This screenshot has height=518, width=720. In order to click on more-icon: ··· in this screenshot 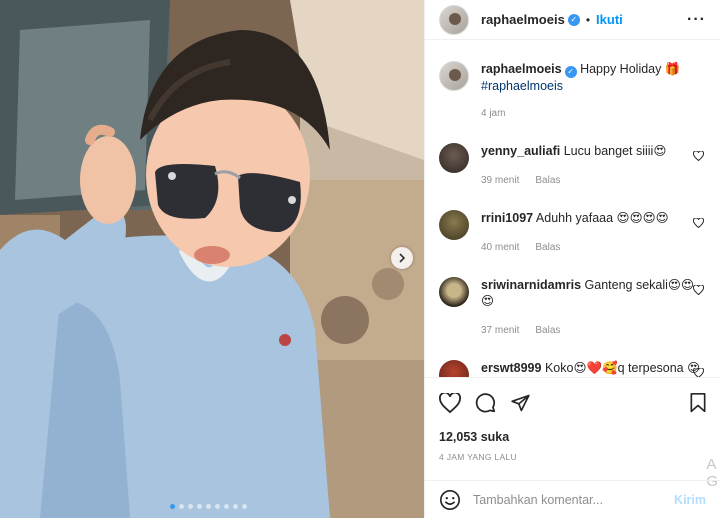, I will do `click(696, 20)`.